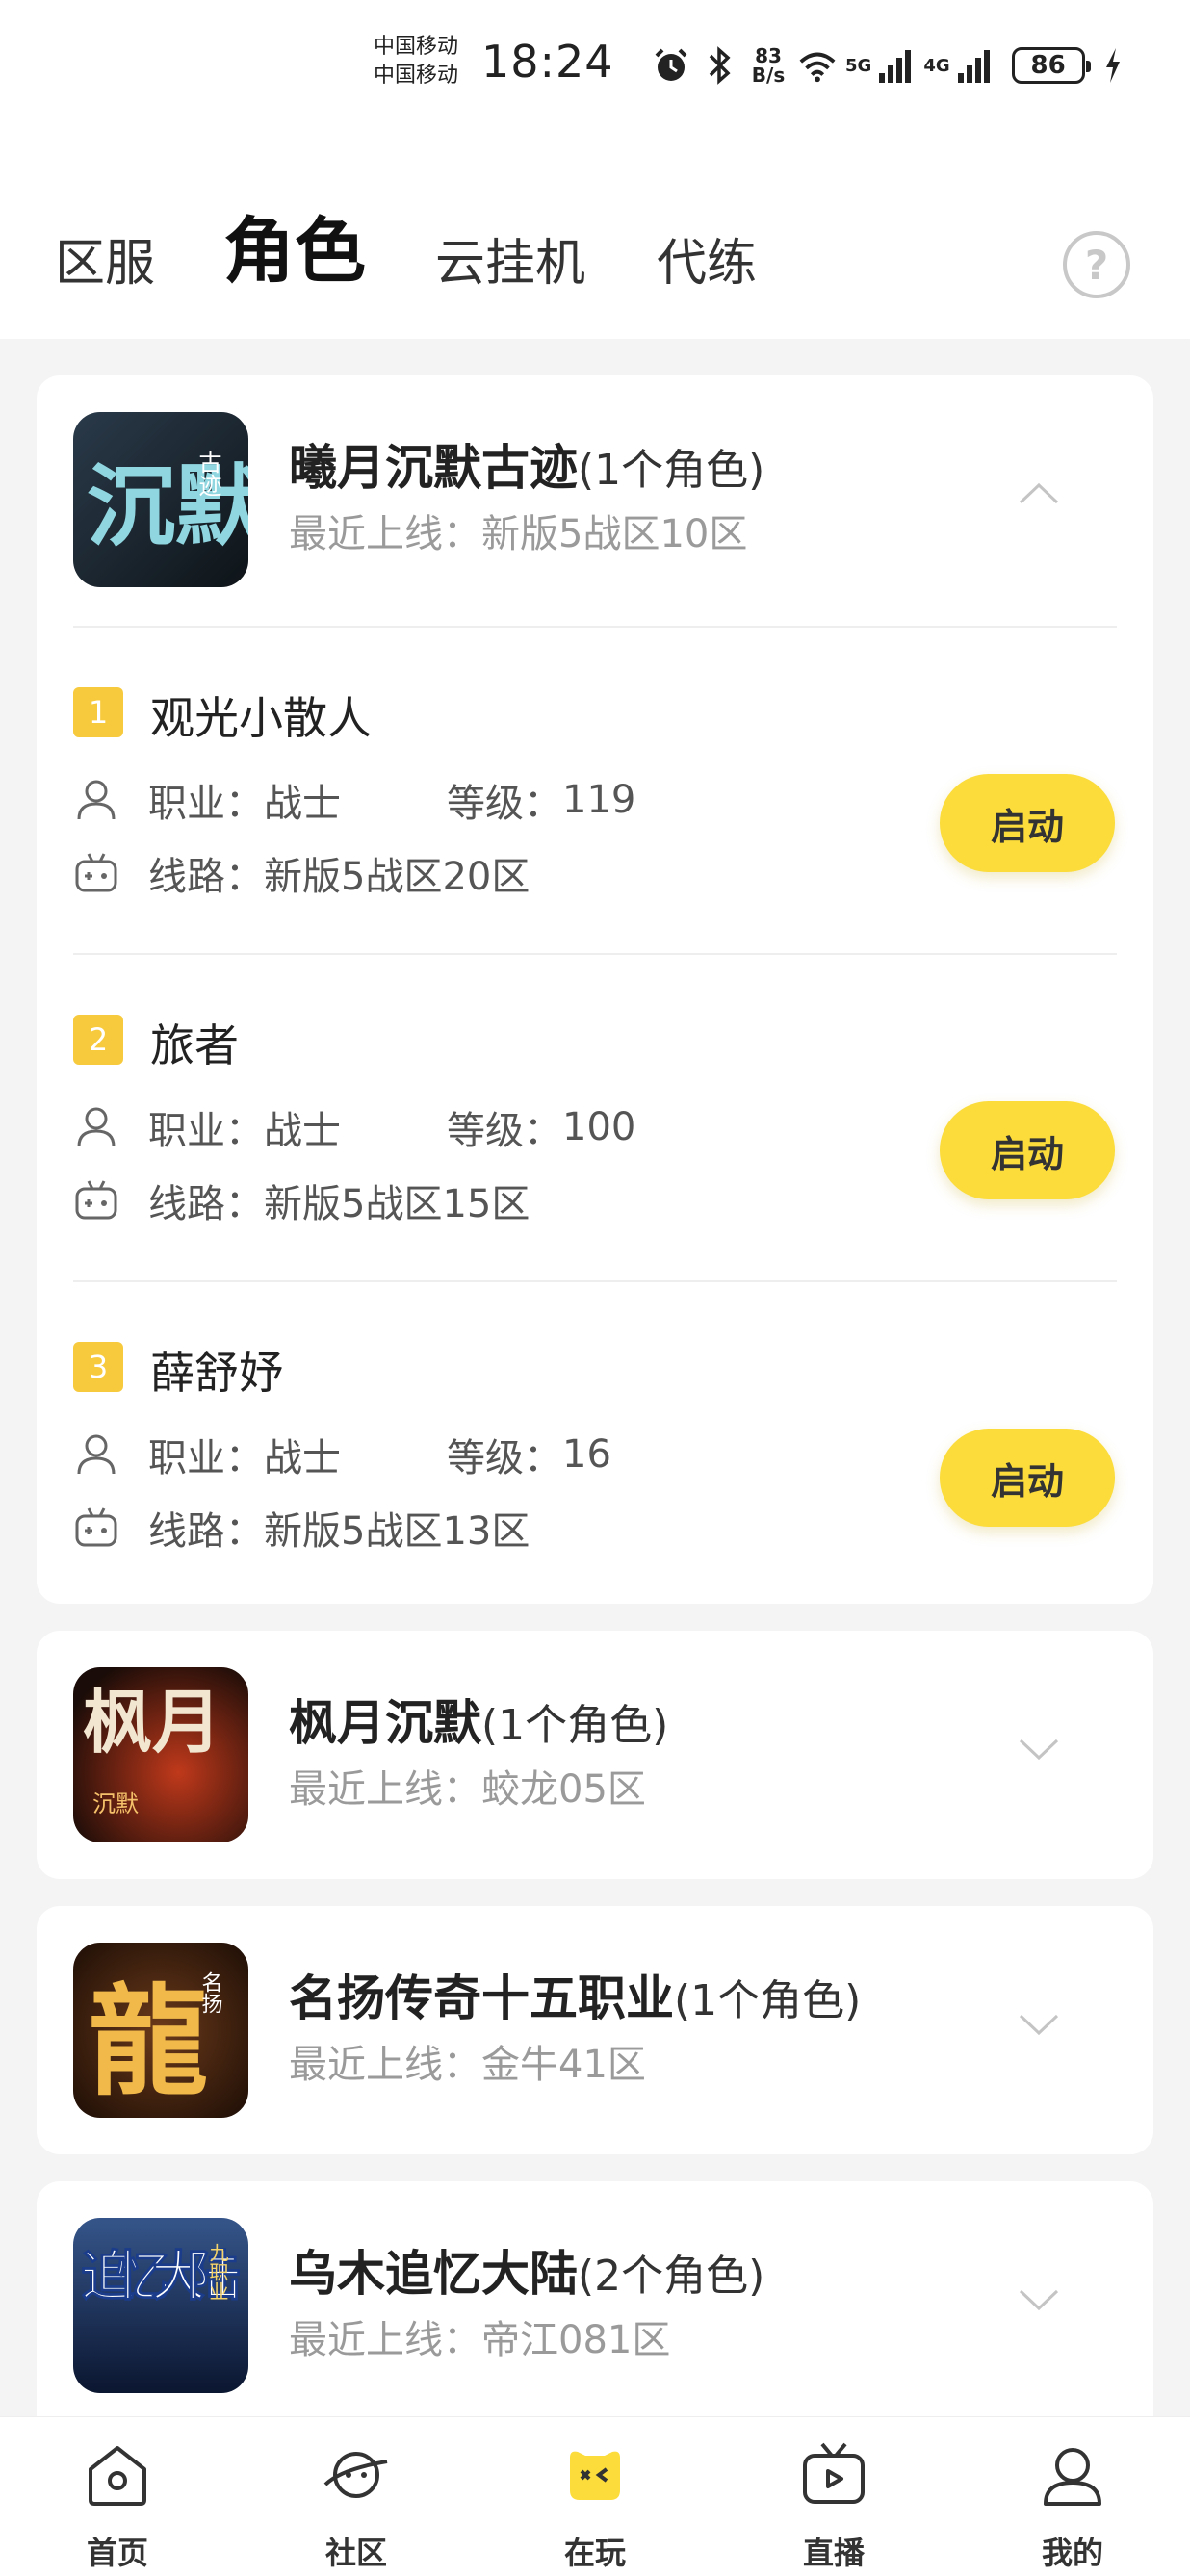 This screenshot has height=2576, width=1190. I want to click on status-bar: 中国移动 中国移动 18:24 83 B/s 5G 4G 86, so click(595, 67).